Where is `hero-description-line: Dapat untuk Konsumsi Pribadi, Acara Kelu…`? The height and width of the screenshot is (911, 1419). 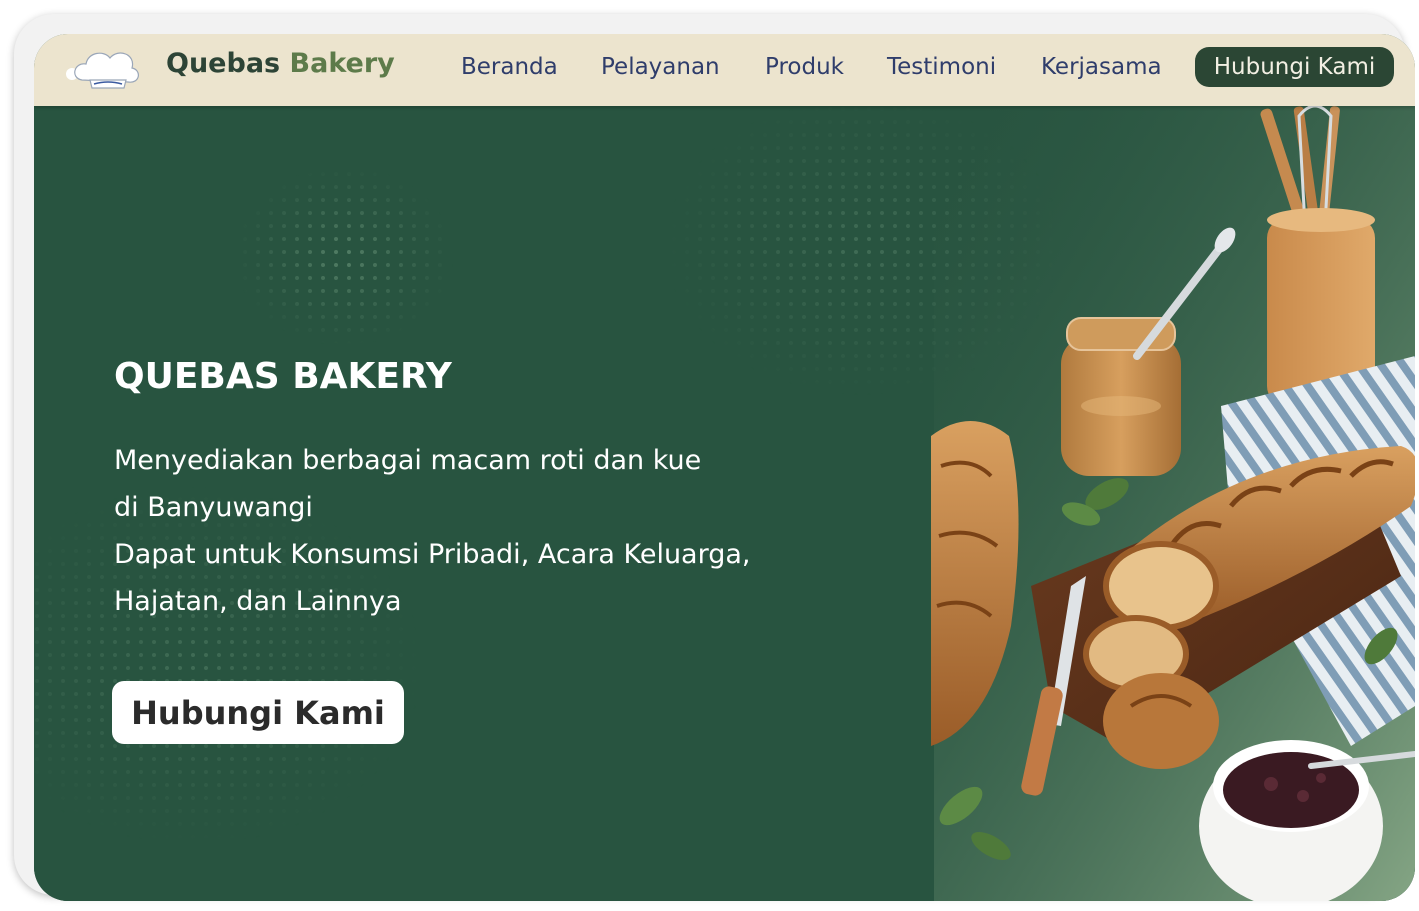
hero-description-line: Dapat untuk Konsumsi Pribadi, Acara Kelu… is located at coordinates (432, 554).